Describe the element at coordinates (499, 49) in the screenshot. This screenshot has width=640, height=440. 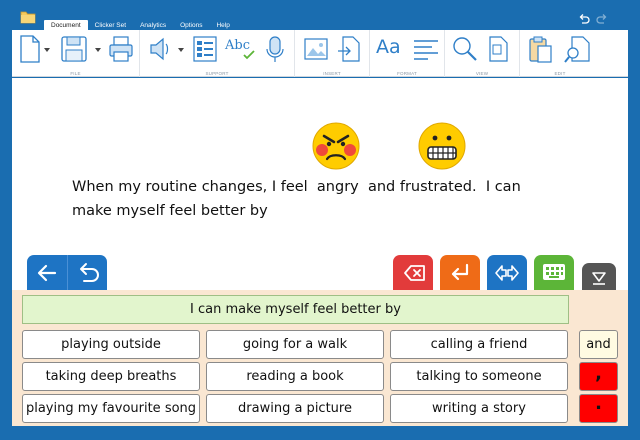
I see `page-view-icon` at that location.